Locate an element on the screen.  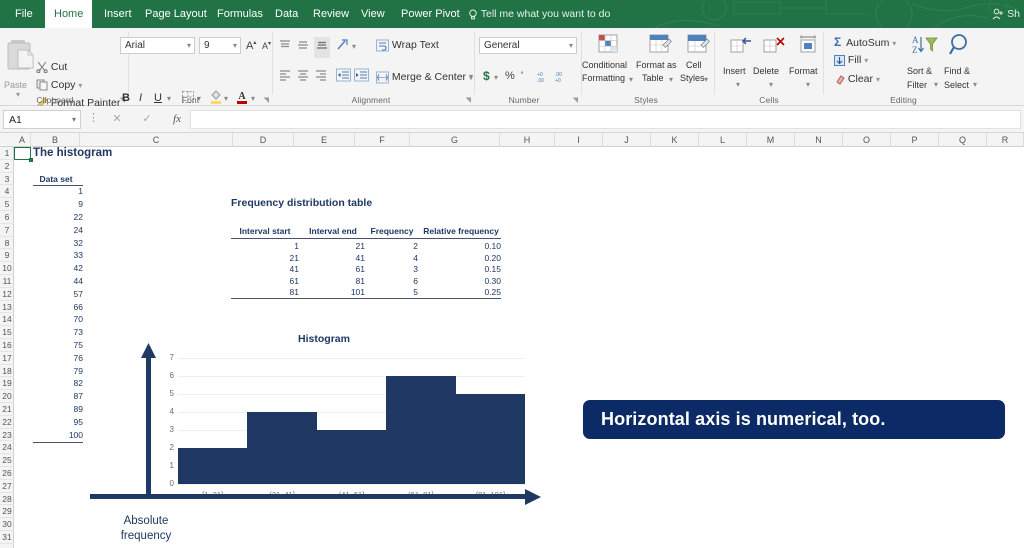
column-header-A: A is located at coordinates (22, 140).